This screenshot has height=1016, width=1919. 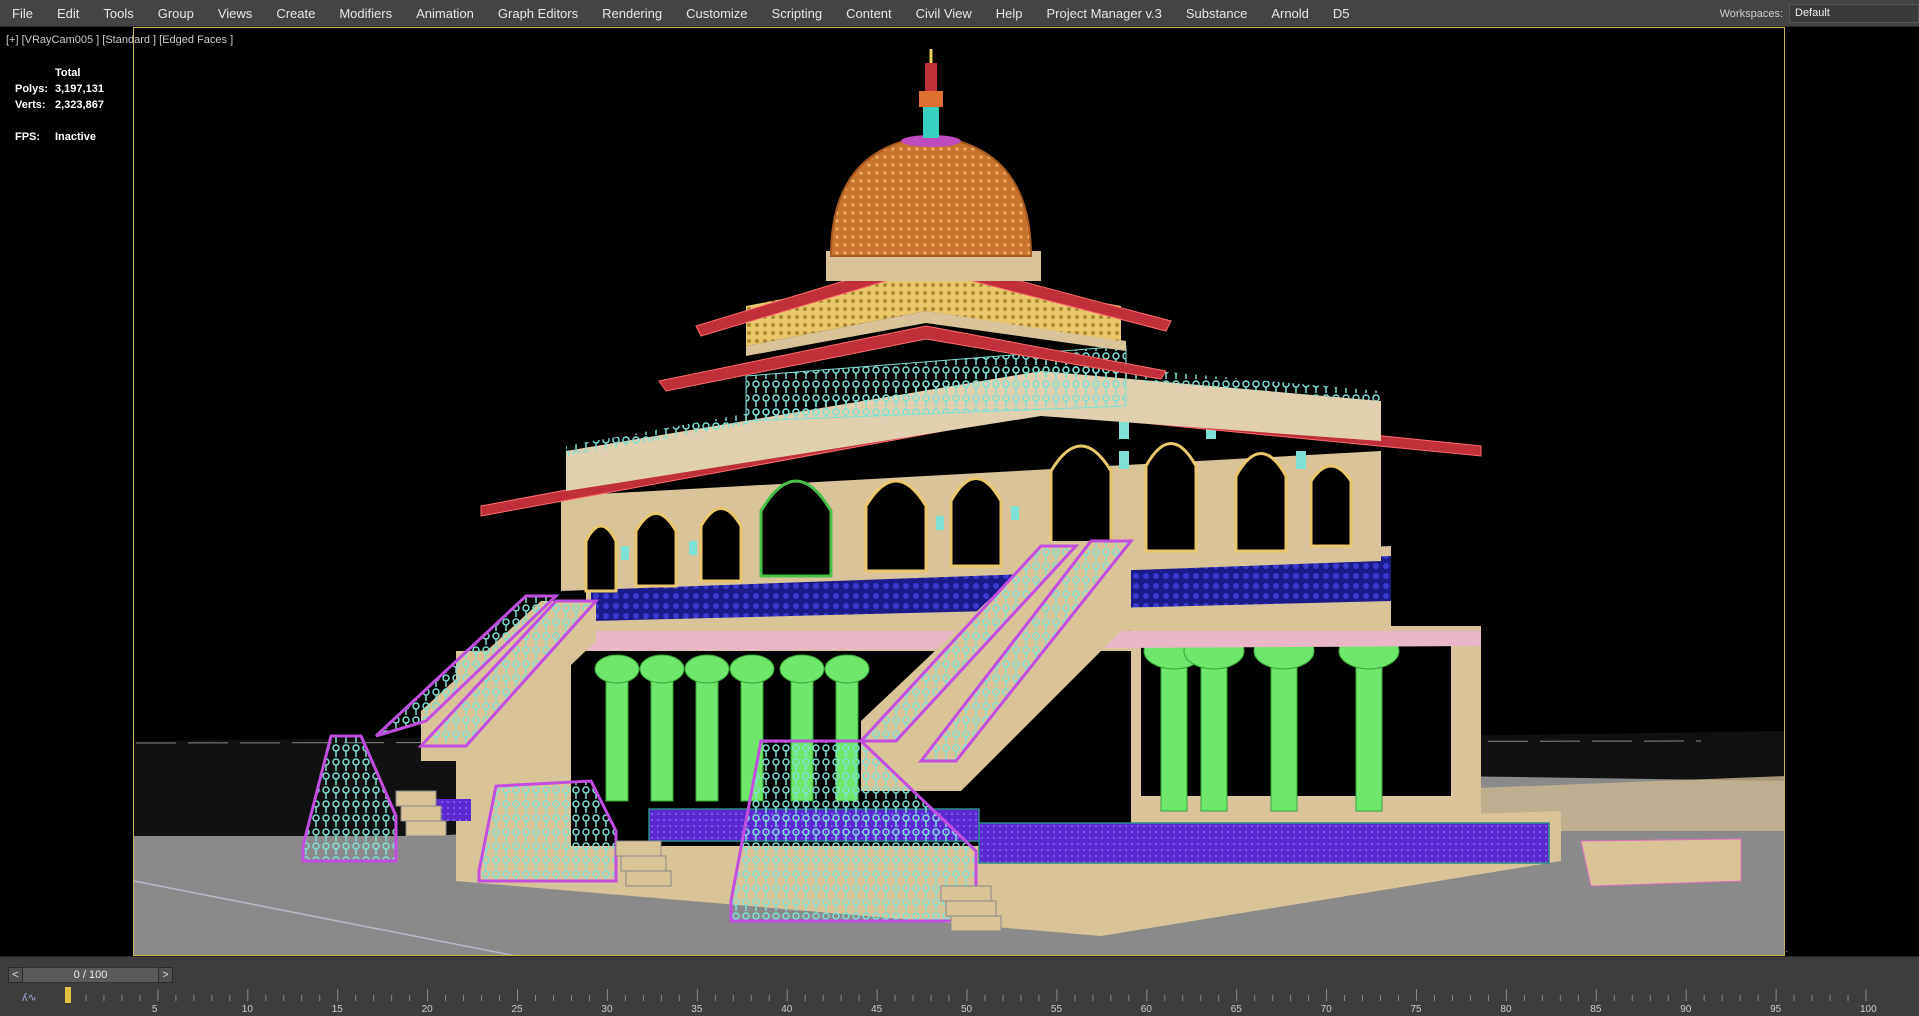 What do you see at coordinates (931, 153) in the screenshot?
I see `dome` at bounding box center [931, 153].